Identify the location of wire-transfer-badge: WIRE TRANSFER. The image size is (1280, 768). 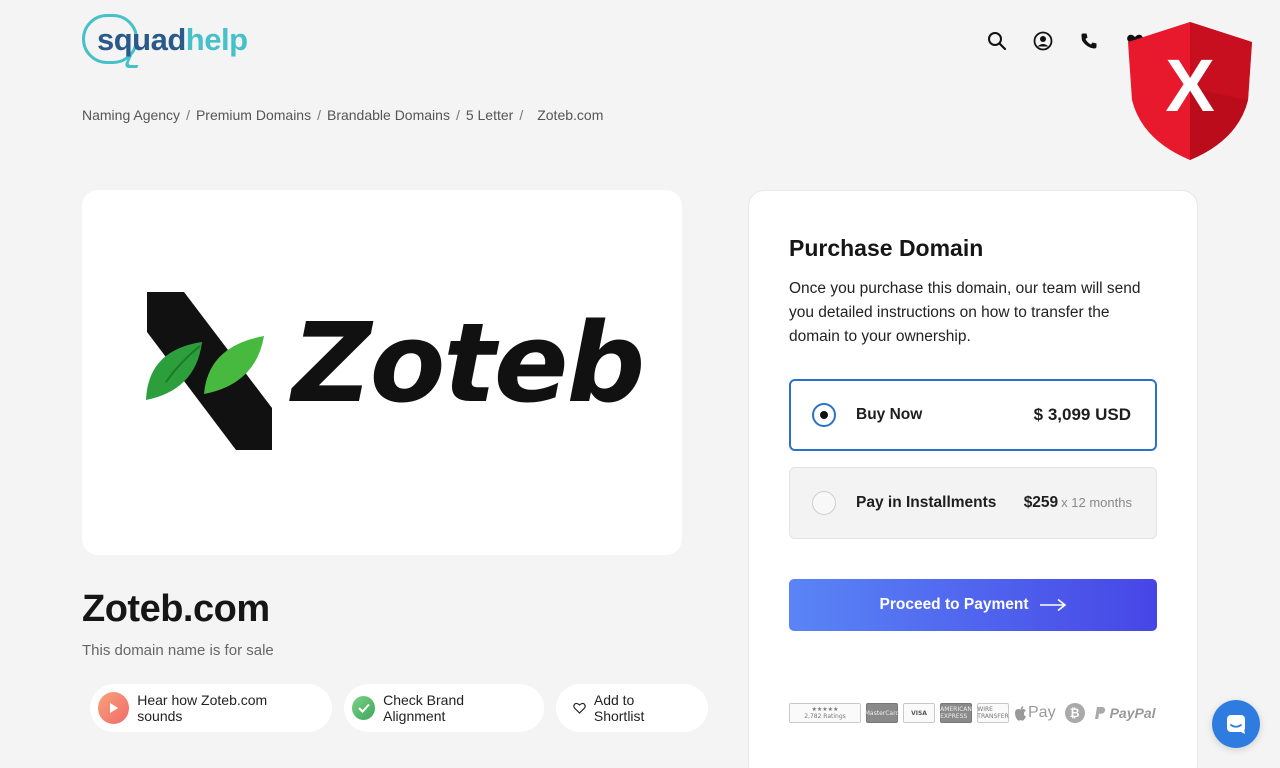
(993, 713).